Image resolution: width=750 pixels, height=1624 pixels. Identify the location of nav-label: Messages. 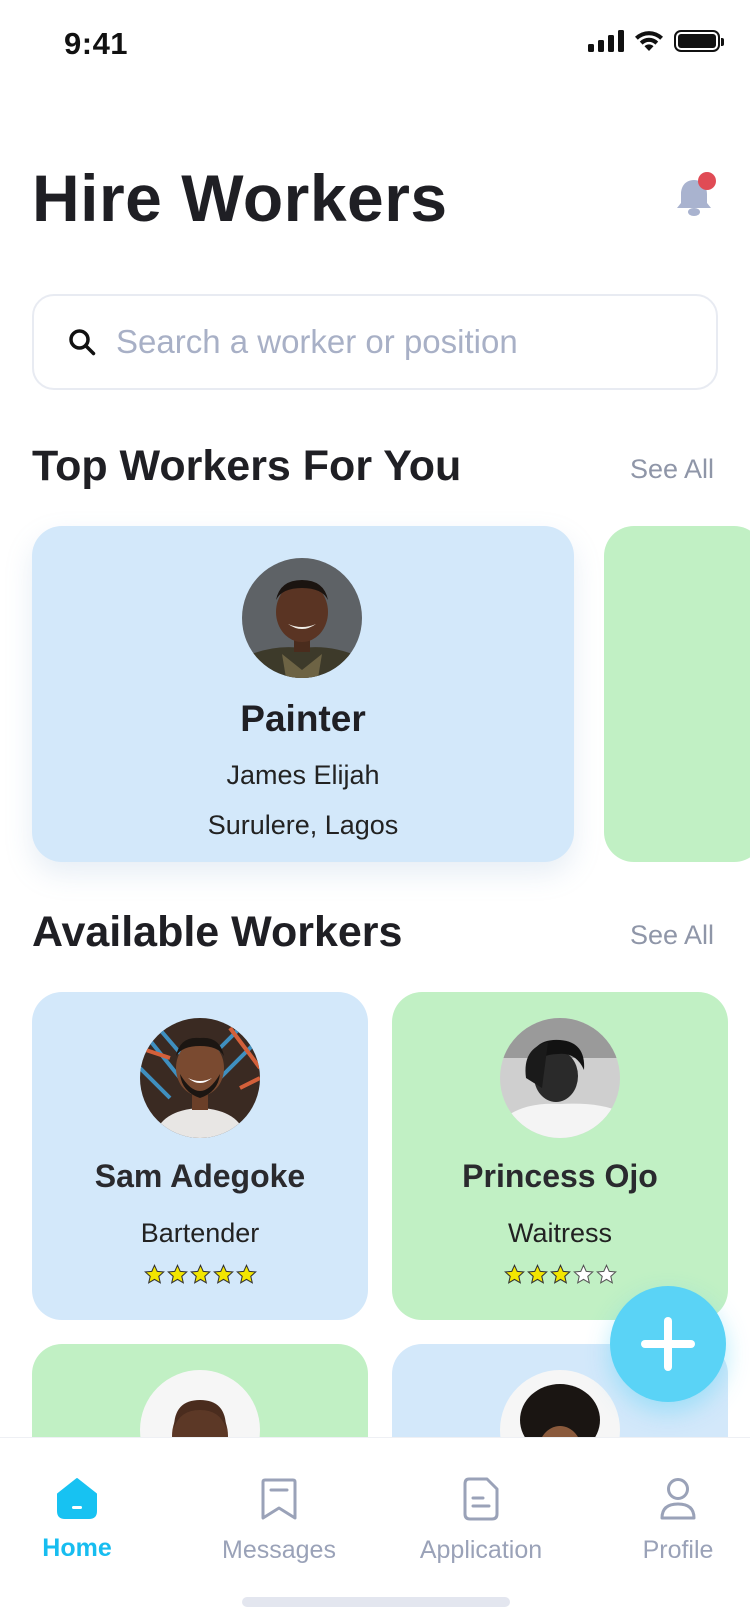
(279, 1550).